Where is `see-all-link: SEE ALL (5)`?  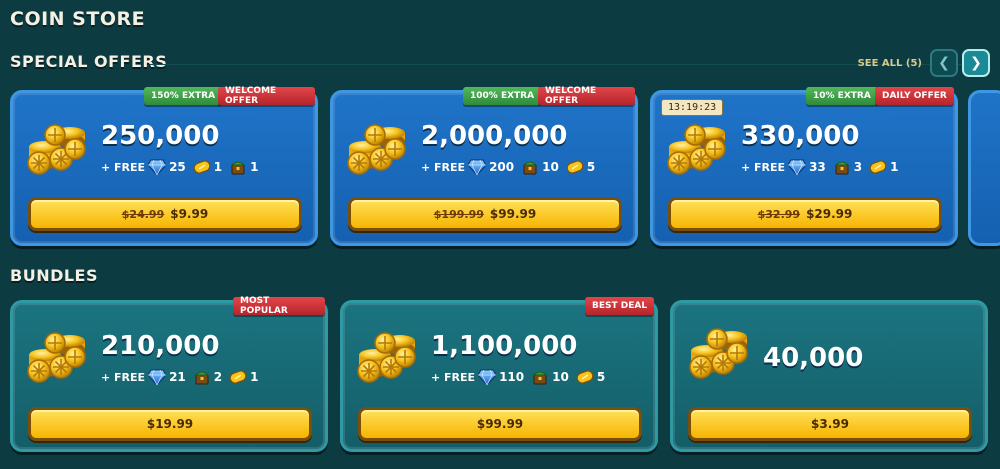 see-all-link: SEE ALL (5) is located at coordinates (890, 63).